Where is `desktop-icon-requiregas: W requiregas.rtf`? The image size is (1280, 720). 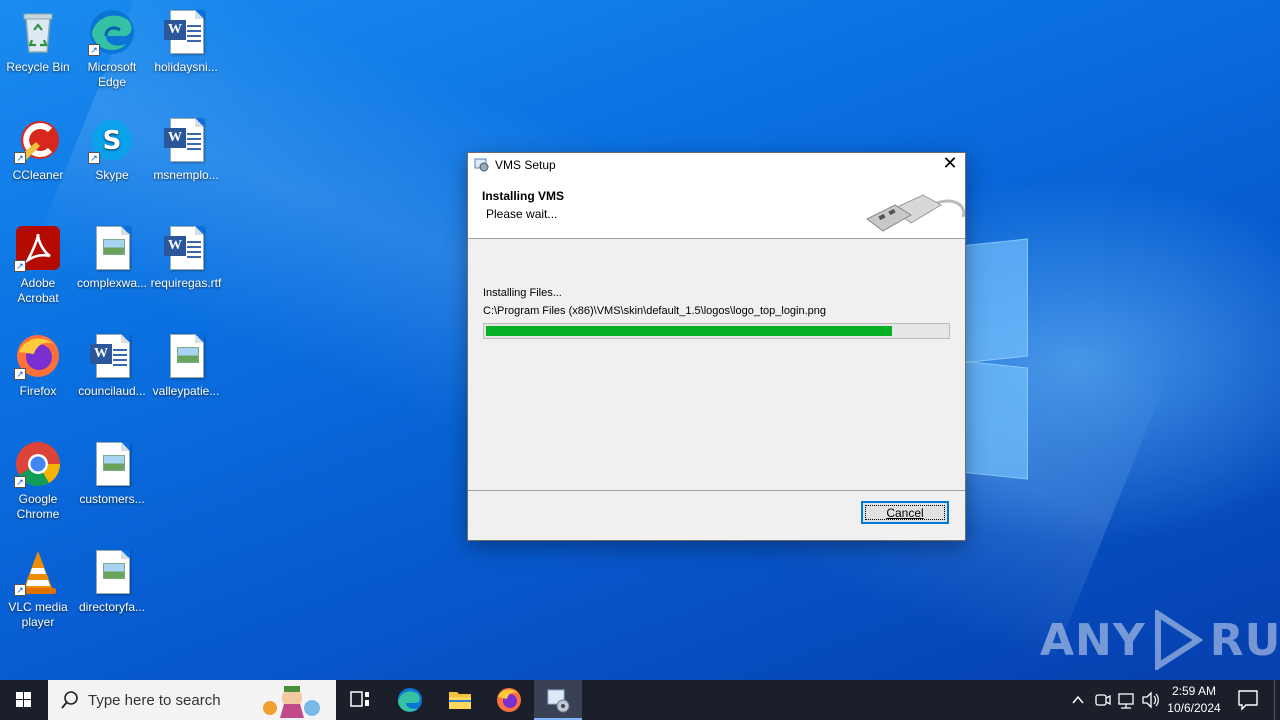 desktop-icon-requiregas: W requiregas.rtf is located at coordinates (186, 257).